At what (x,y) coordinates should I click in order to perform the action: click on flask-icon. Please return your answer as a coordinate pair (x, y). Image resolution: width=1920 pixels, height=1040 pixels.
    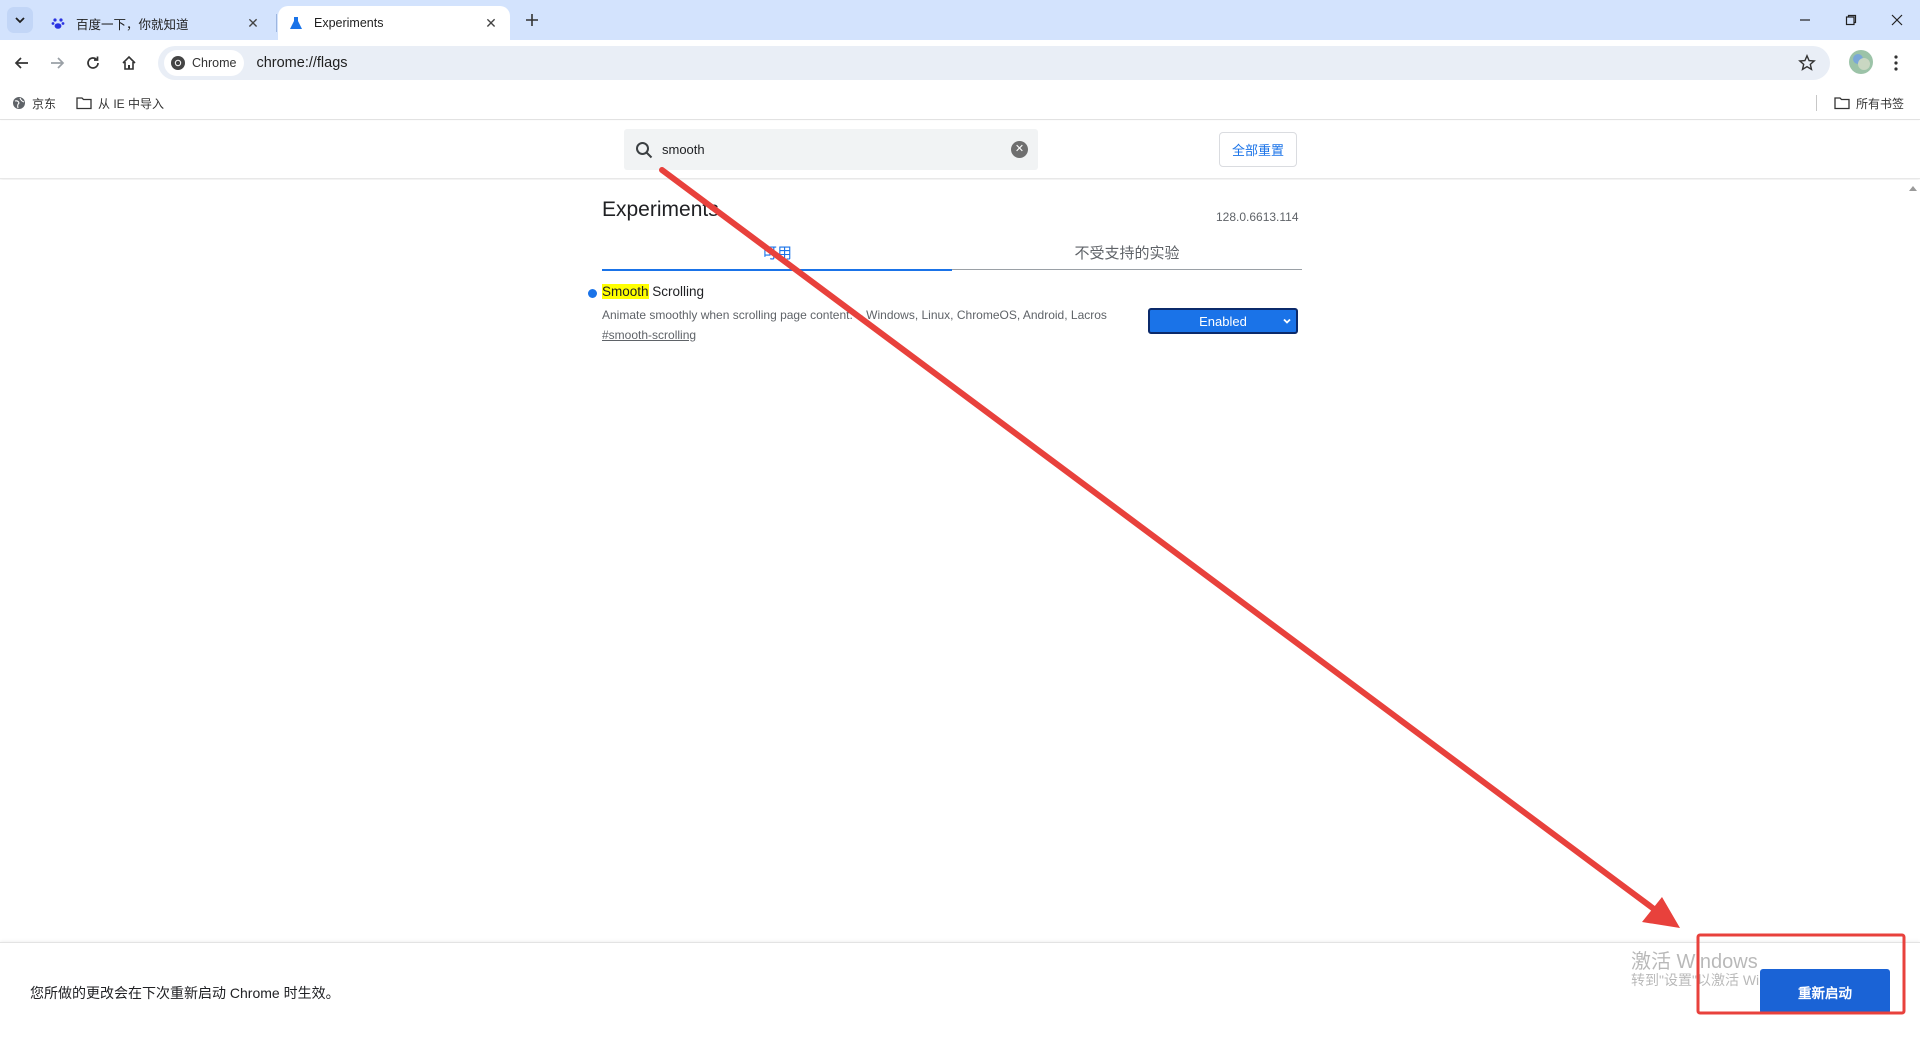
    Looking at the image, I should click on (296, 23).